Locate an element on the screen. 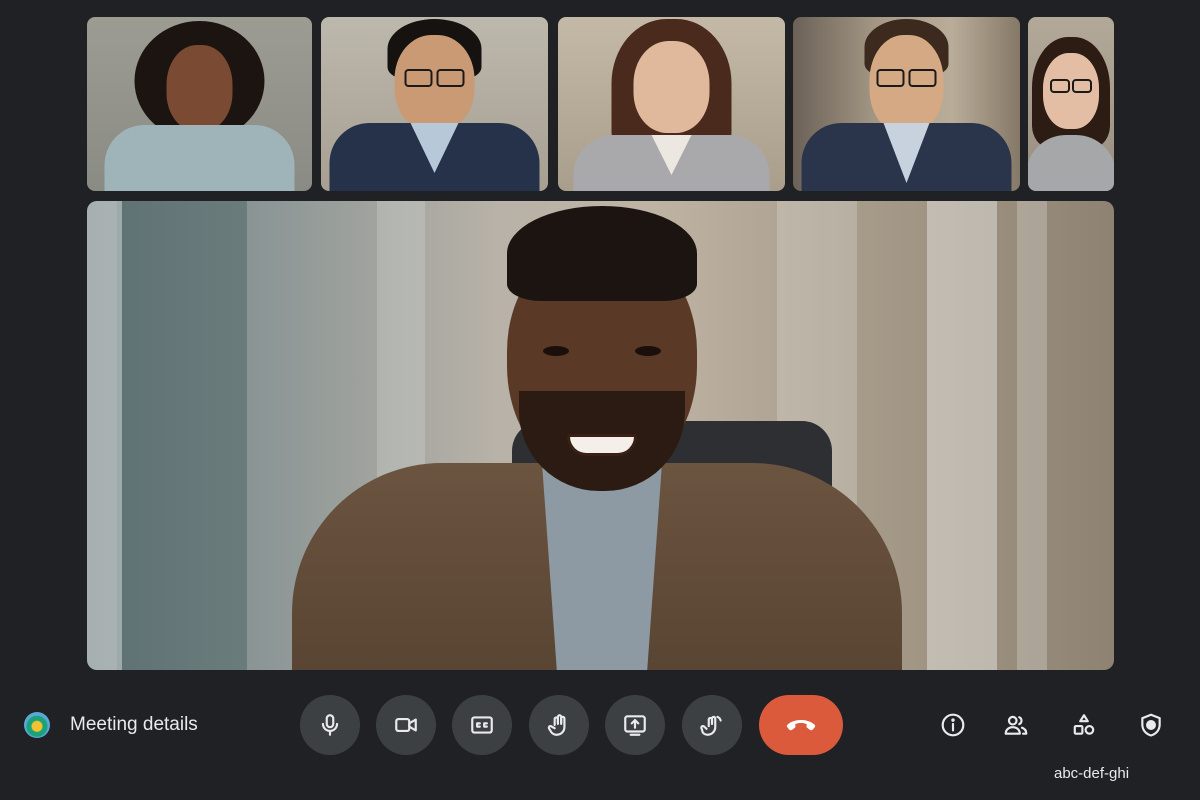  info-icon is located at coordinates (953, 725).